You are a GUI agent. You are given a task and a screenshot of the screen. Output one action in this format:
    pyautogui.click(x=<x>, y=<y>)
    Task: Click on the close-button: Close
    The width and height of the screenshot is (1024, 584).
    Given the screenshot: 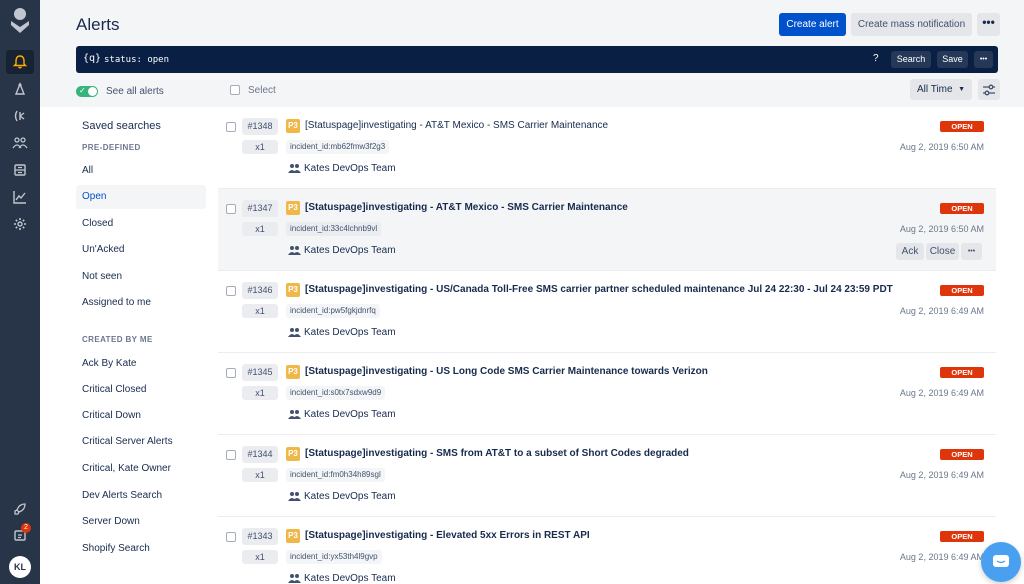 What is the action you would take?
    pyautogui.click(x=942, y=251)
    